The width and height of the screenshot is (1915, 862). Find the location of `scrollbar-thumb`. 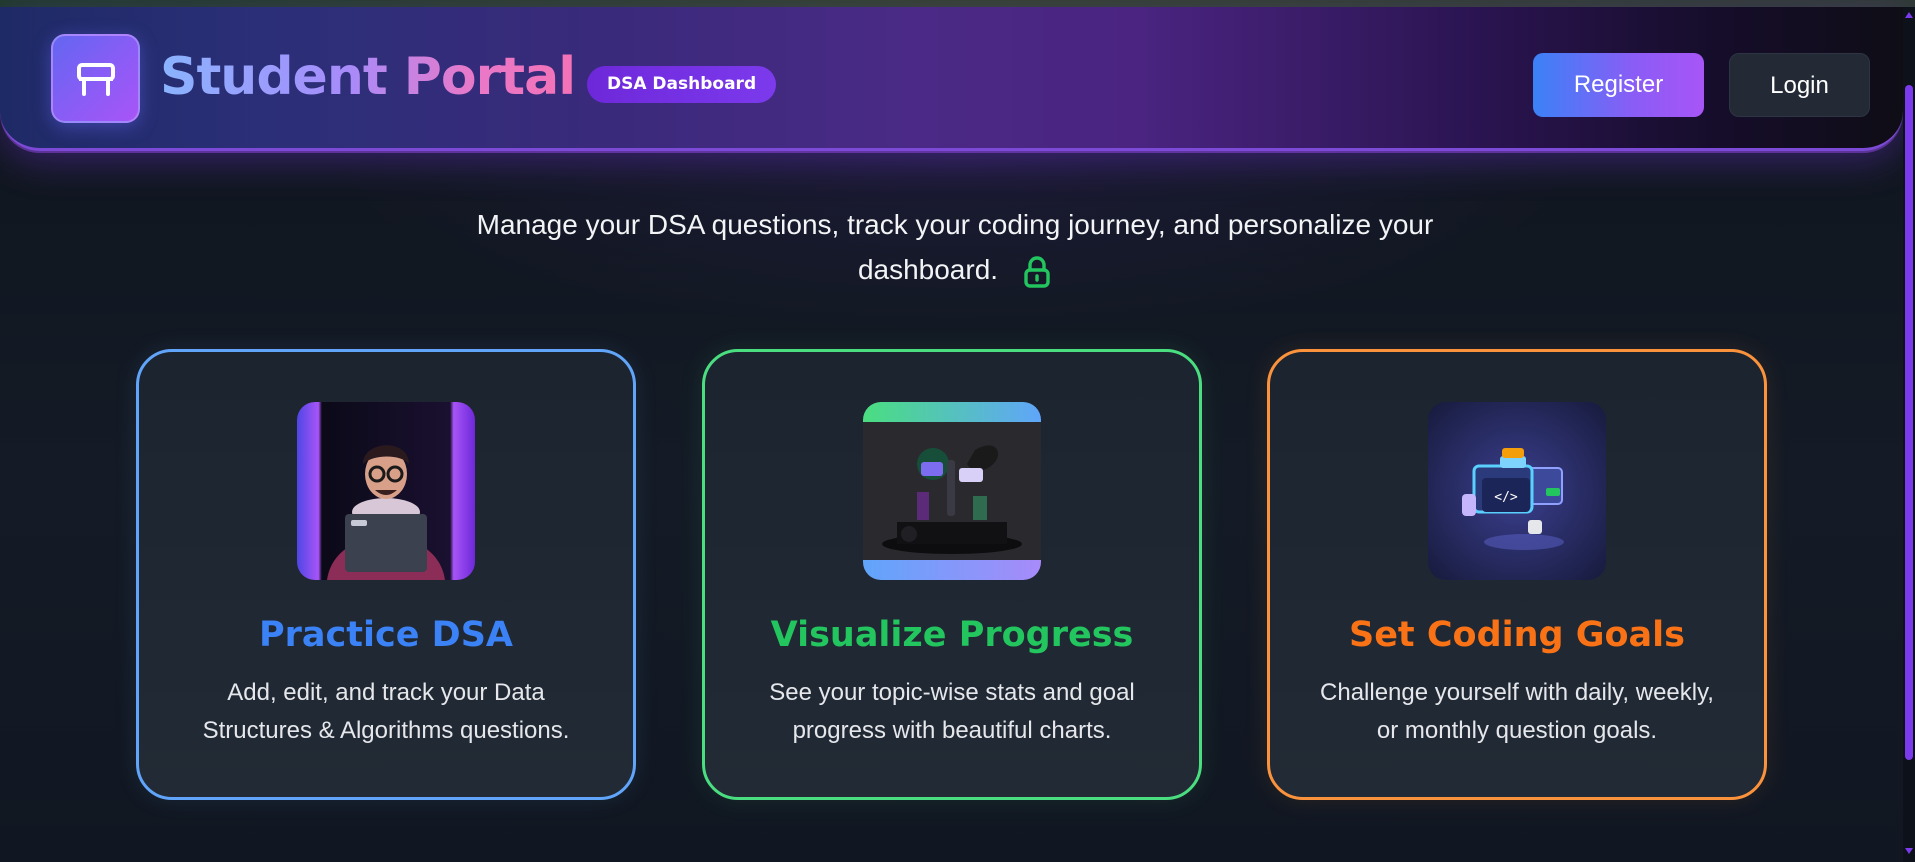

scrollbar-thumb is located at coordinates (1909, 422).